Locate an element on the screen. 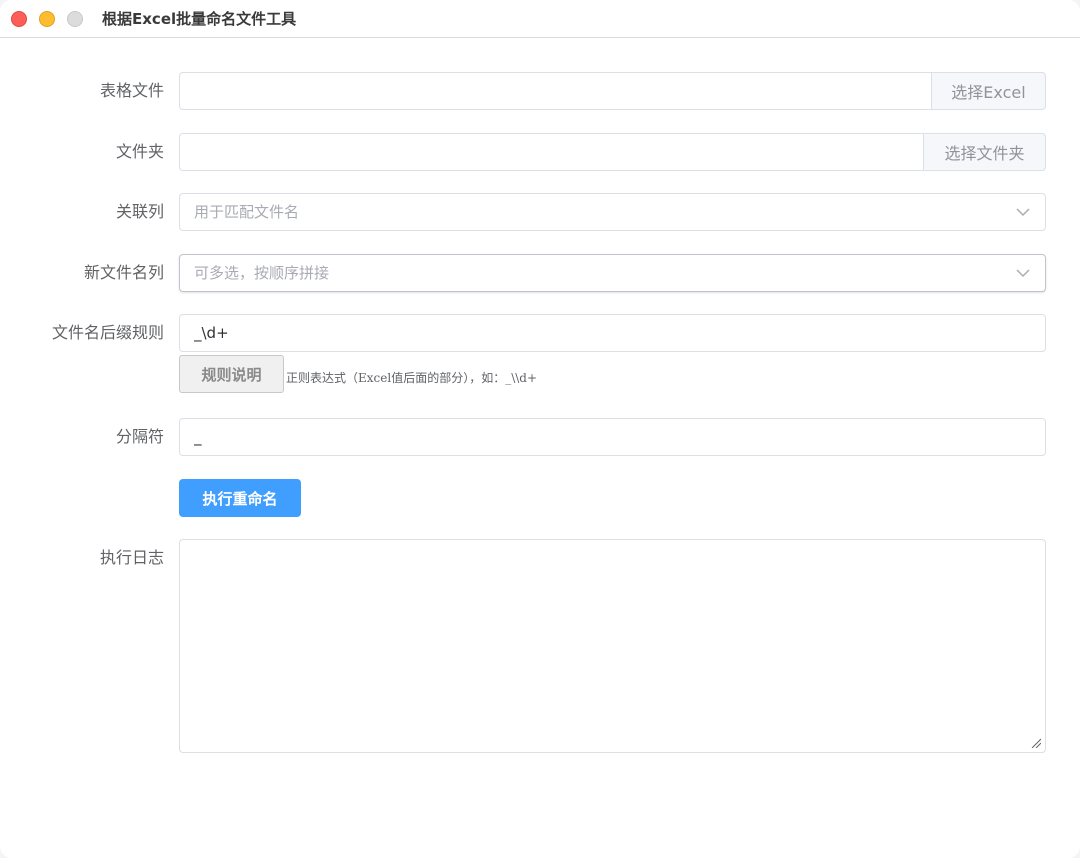 The image size is (1080, 858). key-column-label: 关联列 is located at coordinates (139, 211).